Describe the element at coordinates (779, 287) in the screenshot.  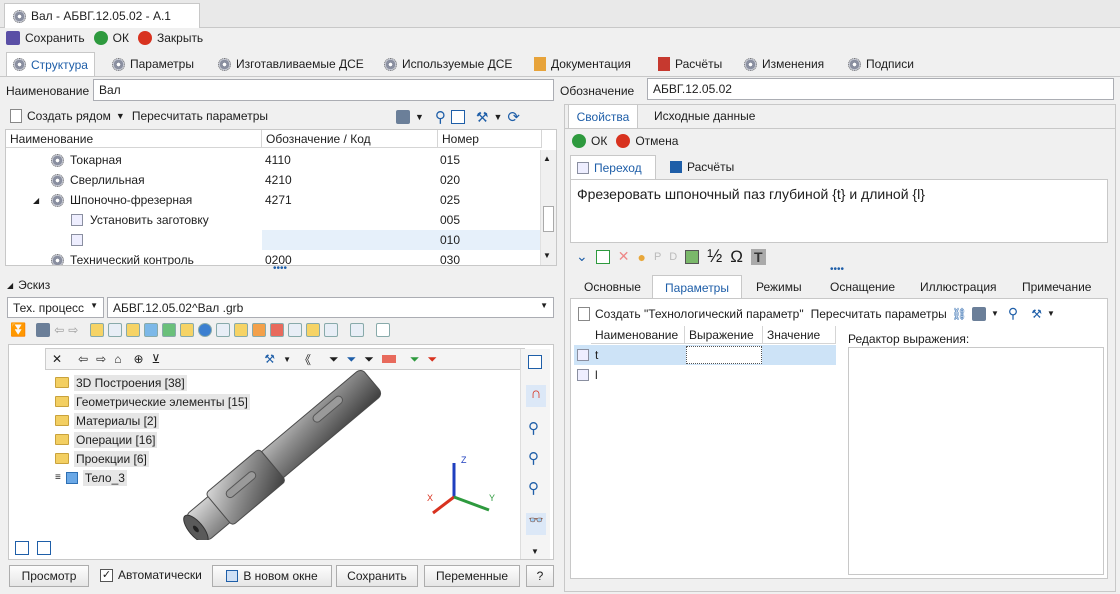
I see `tab-modes: Режимы` at that location.